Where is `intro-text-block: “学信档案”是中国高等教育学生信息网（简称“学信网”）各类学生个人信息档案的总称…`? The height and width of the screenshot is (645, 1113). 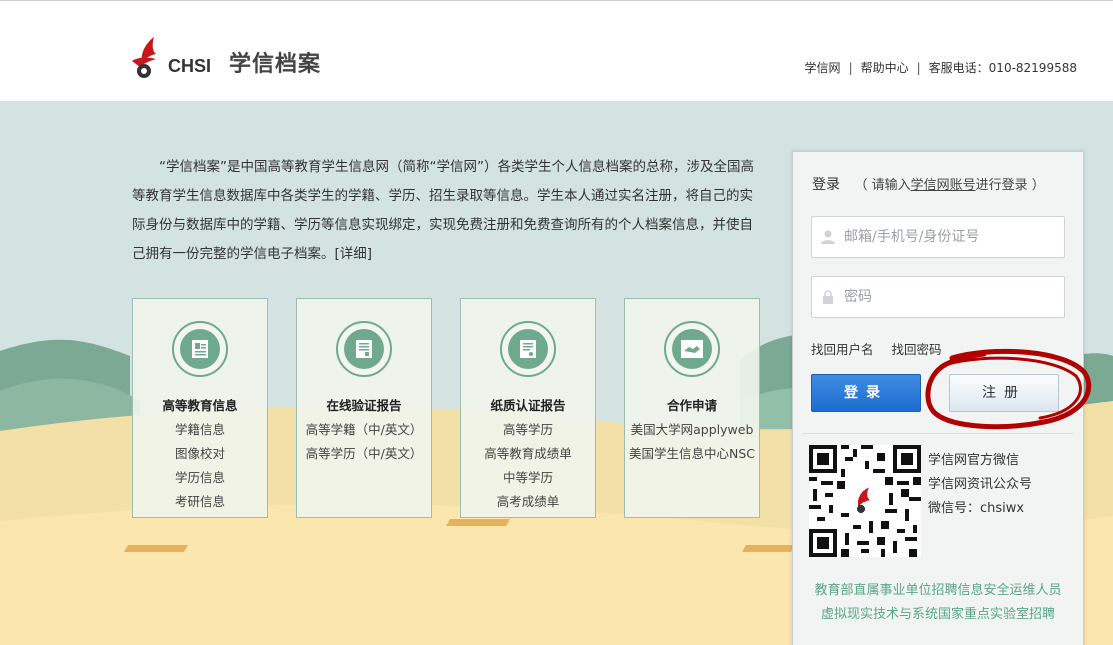 intro-text-block: “学信档案”是中国高等教育学生信息网（简称“学信网”）各类学生个人信息档案的总称… is located at coordinates (448, 211).